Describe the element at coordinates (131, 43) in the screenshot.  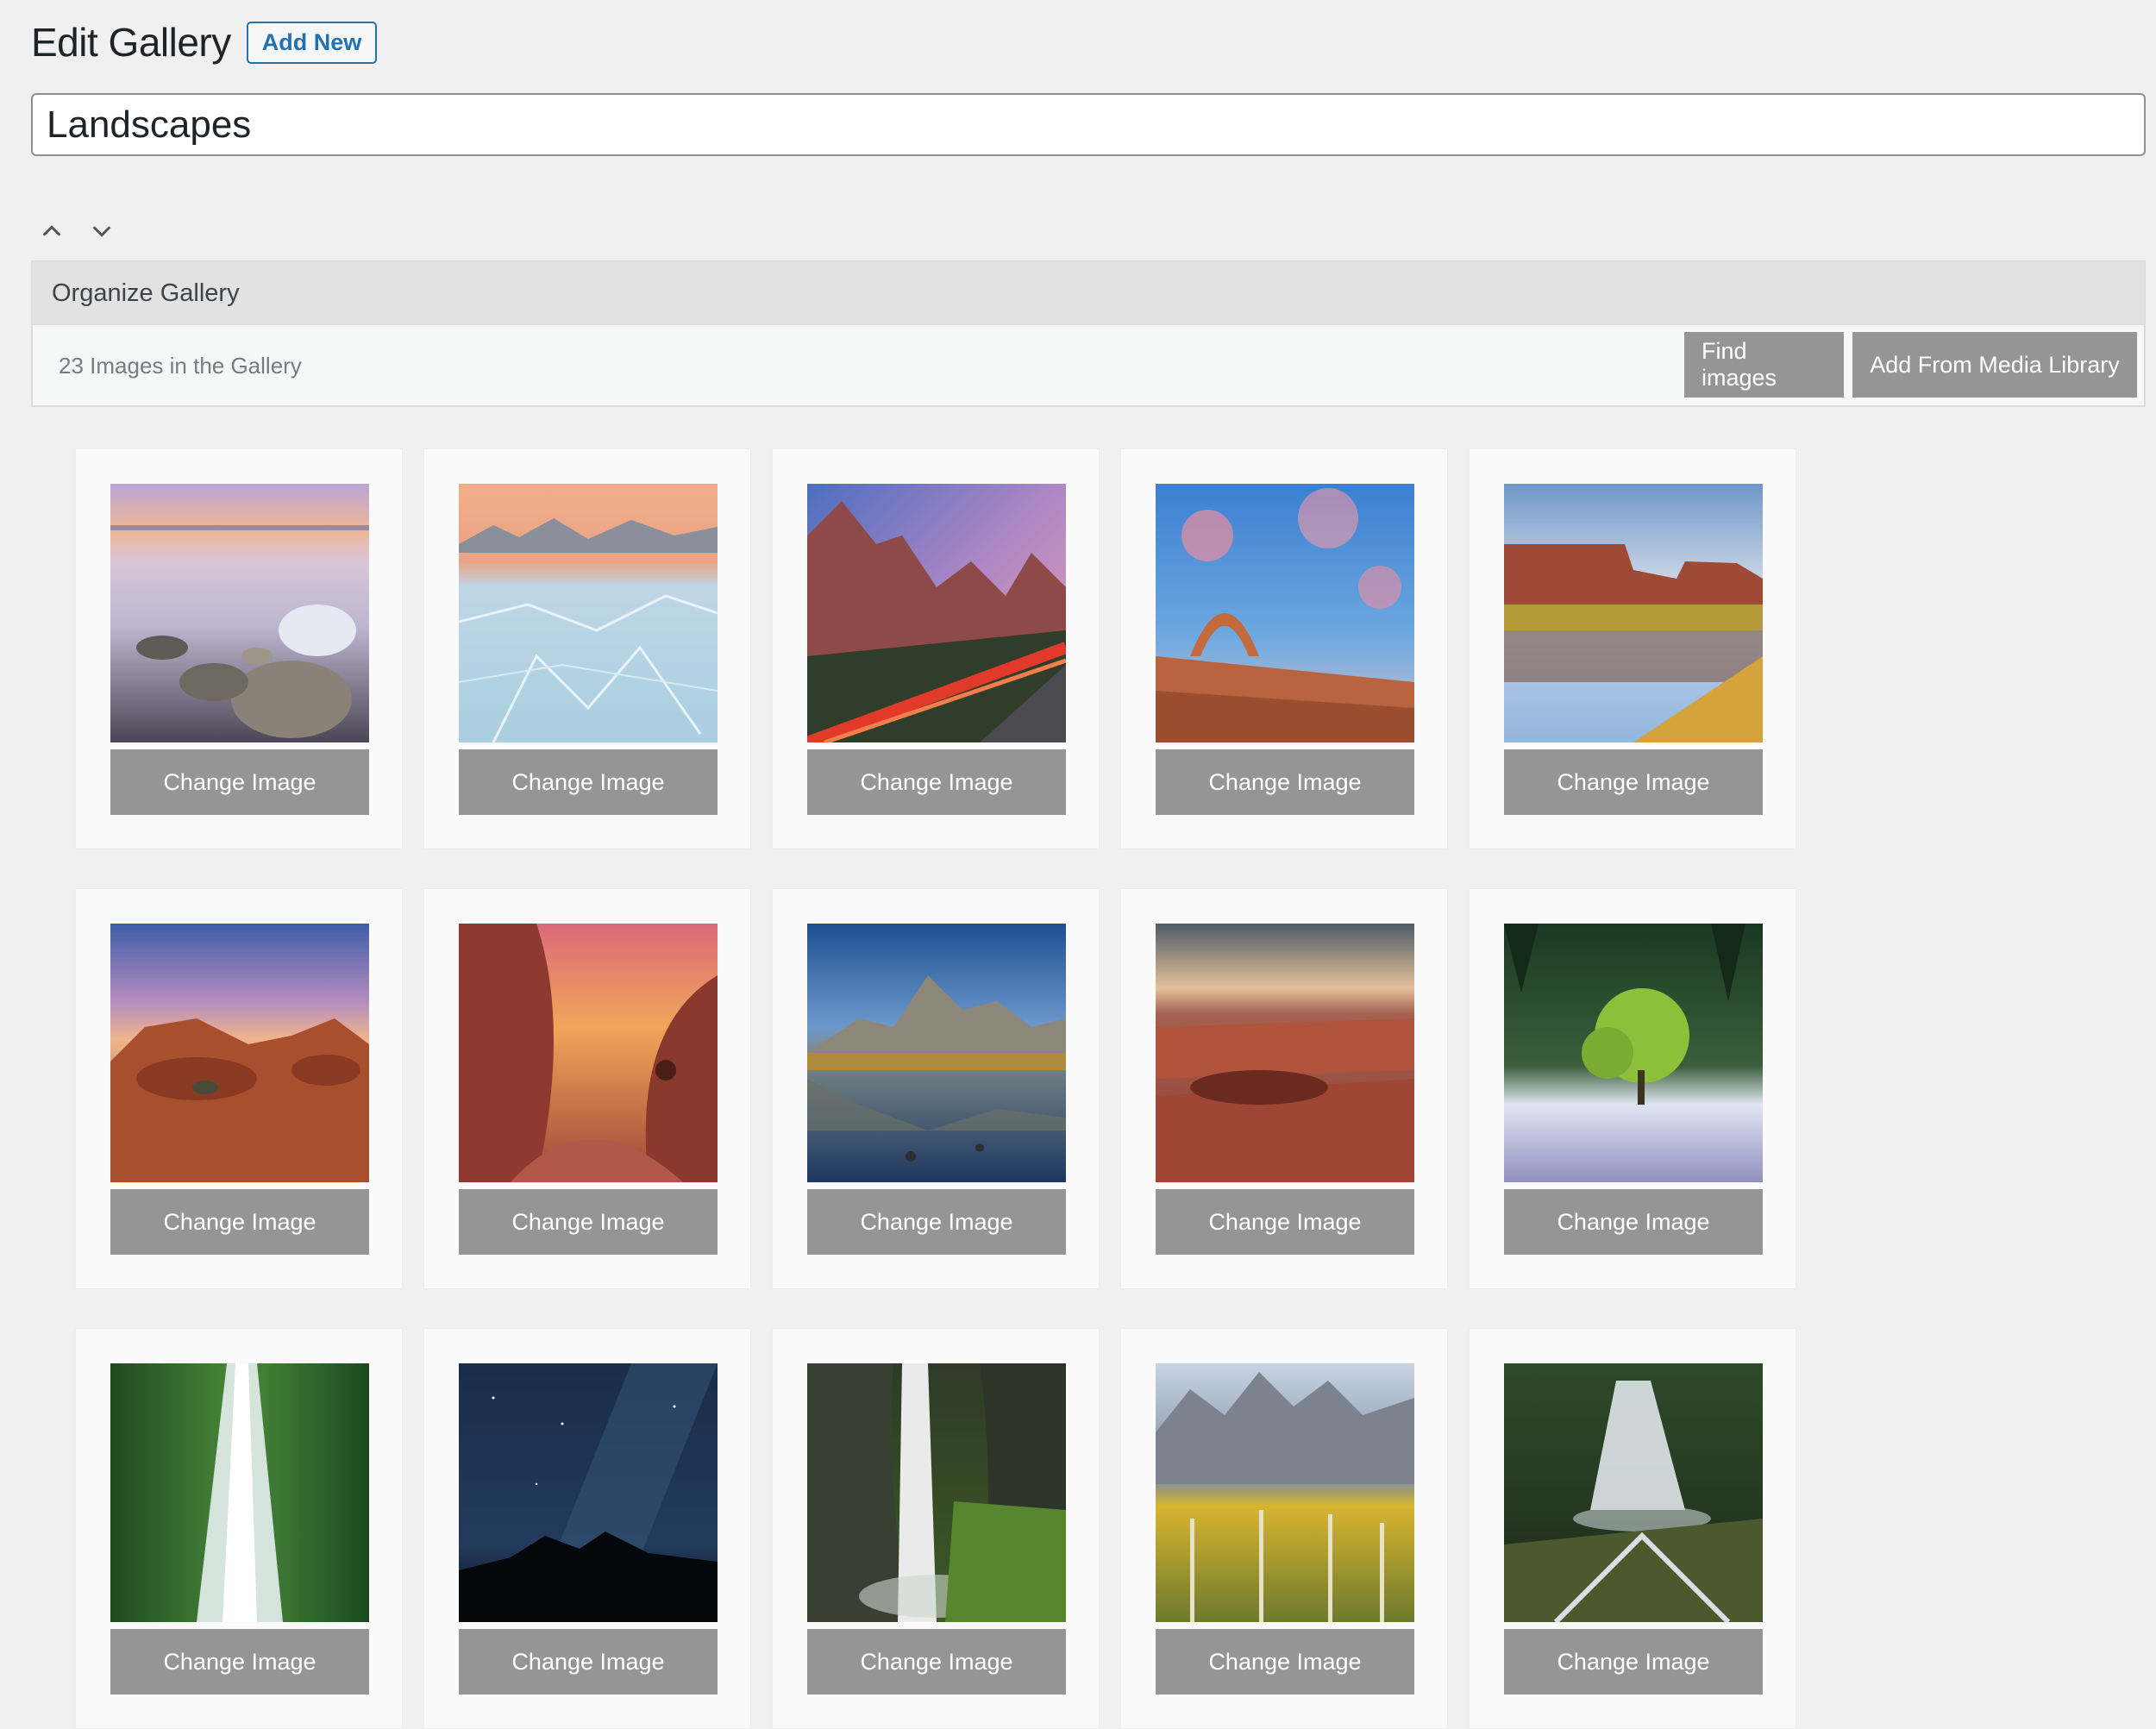
I see `page-title: Edit Gallery` at that location.